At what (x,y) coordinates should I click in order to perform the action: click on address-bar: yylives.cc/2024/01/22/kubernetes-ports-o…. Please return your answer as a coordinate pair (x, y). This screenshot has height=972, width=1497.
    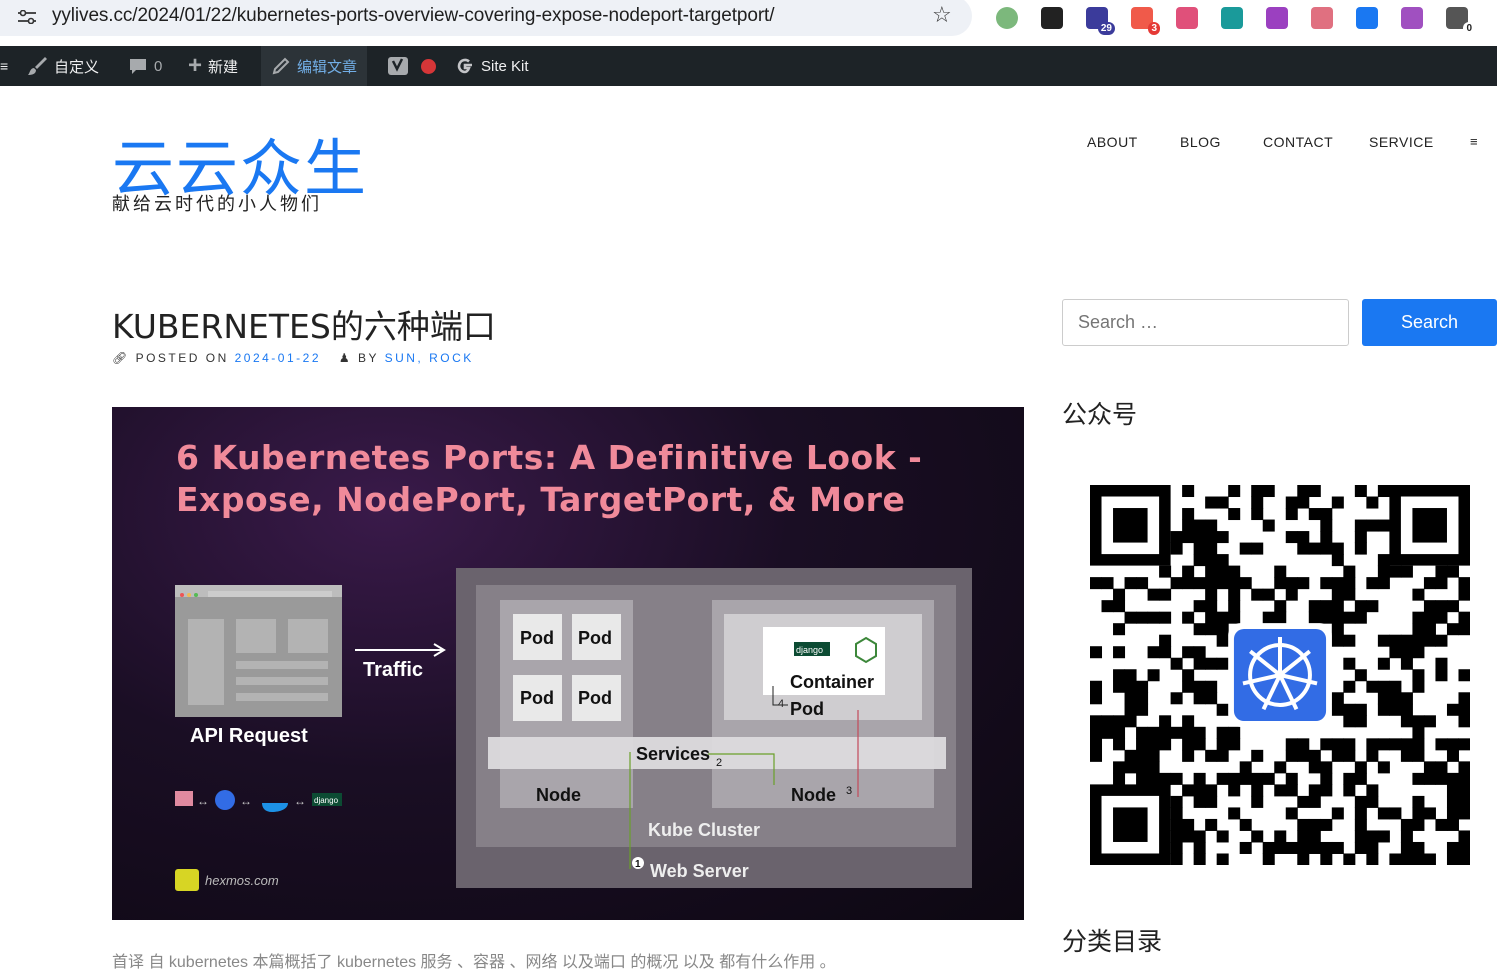
    Looking at the image, I should click on (486, 18).